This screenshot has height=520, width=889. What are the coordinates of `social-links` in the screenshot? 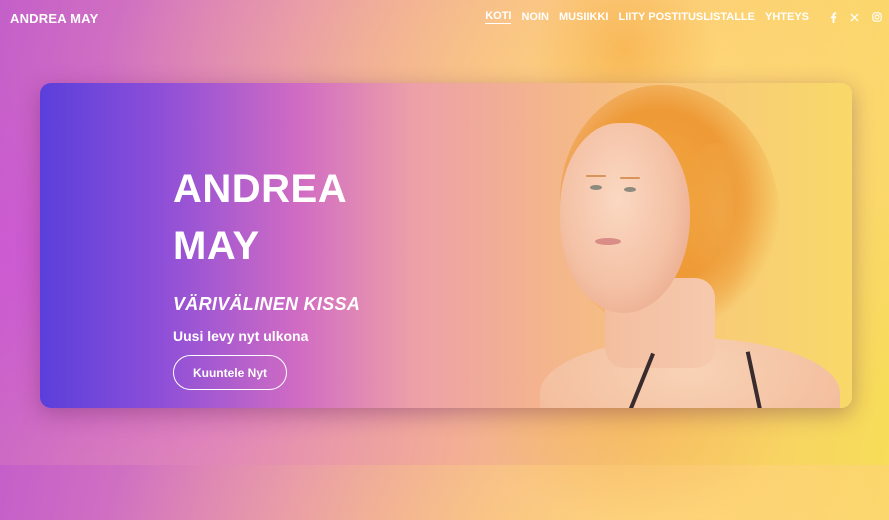 It's located at (849, 17).